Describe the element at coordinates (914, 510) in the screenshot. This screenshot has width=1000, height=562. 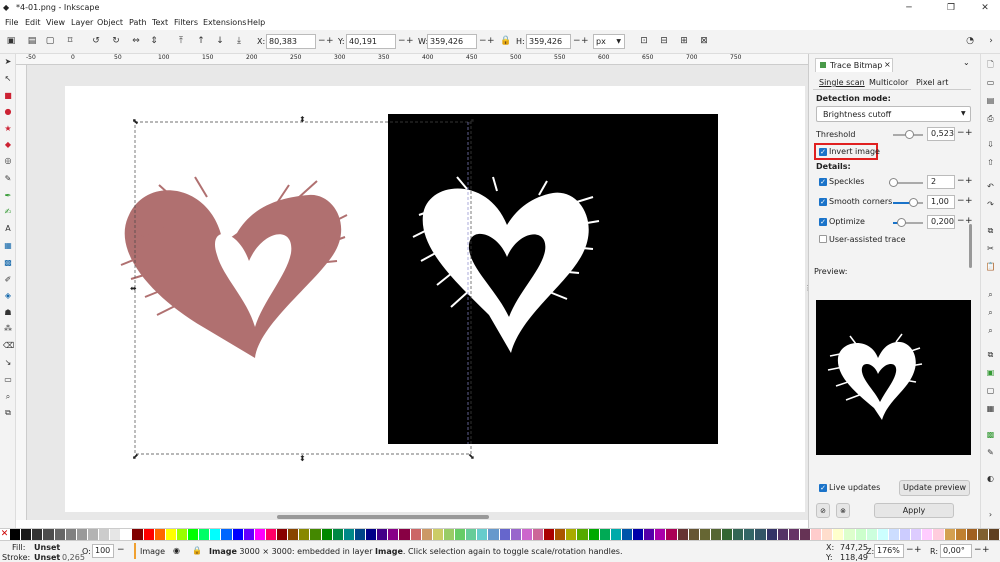
I see `apply-button: Apply` at that location.